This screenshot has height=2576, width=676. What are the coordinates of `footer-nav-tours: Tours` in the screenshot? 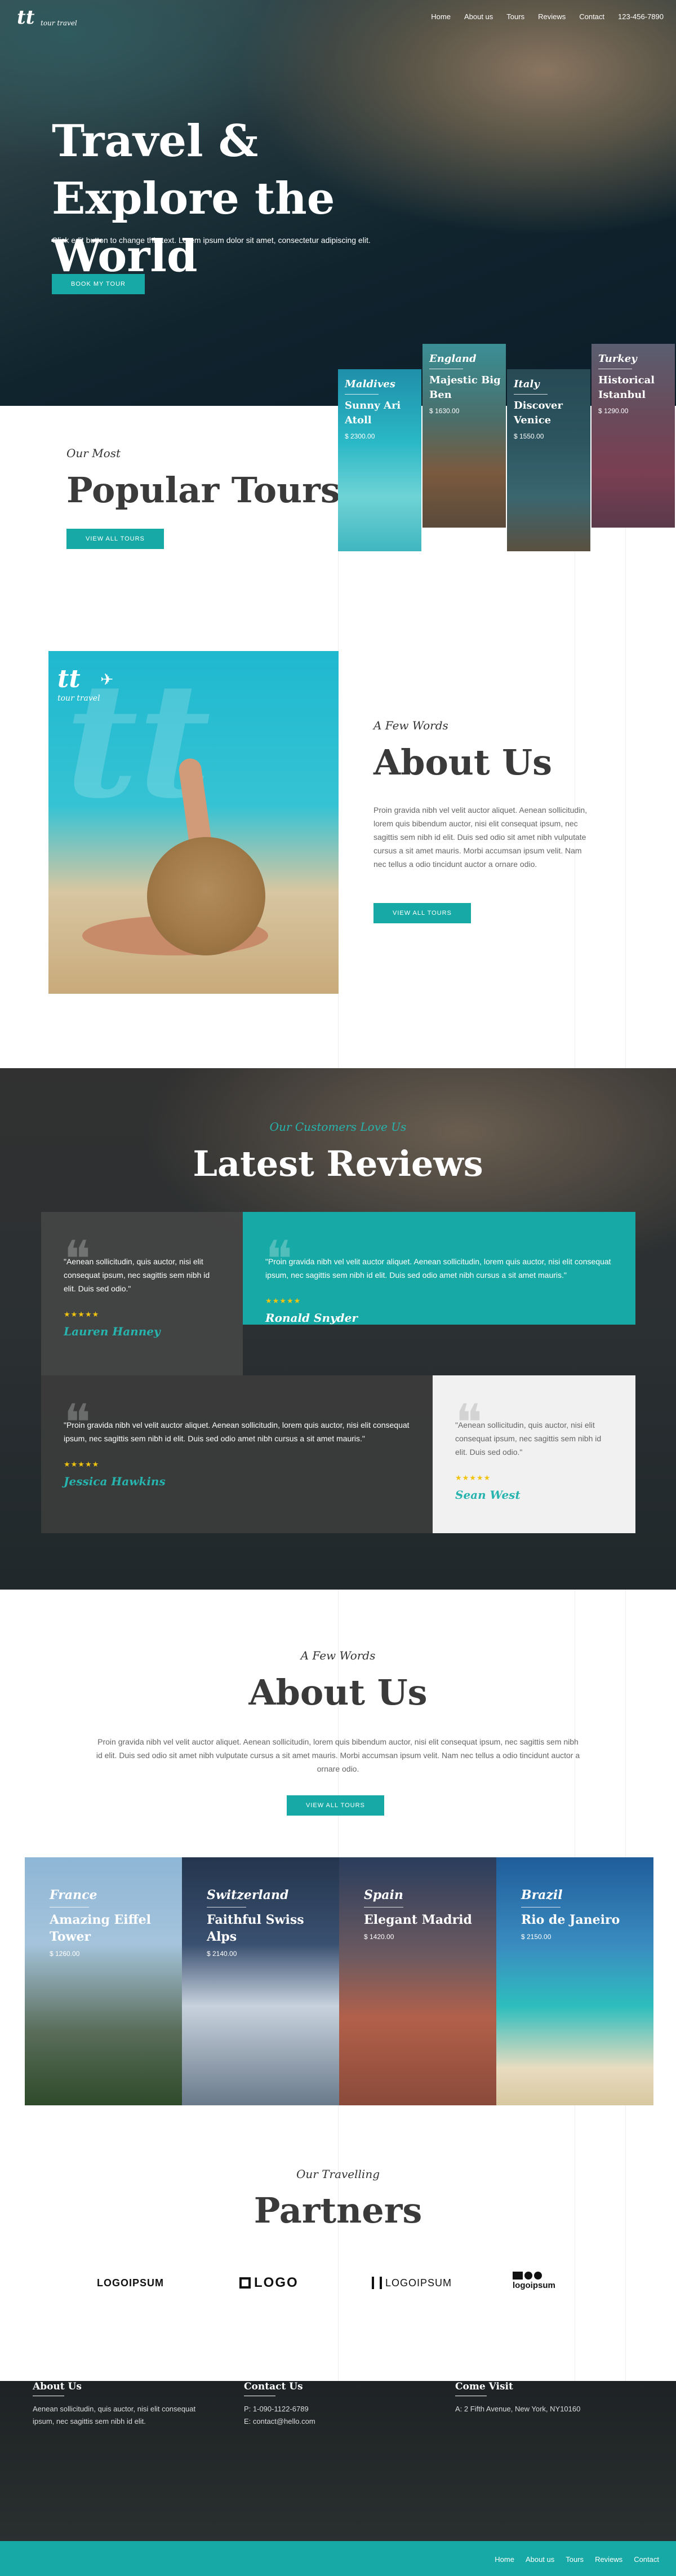 It's located at (575, 2559).